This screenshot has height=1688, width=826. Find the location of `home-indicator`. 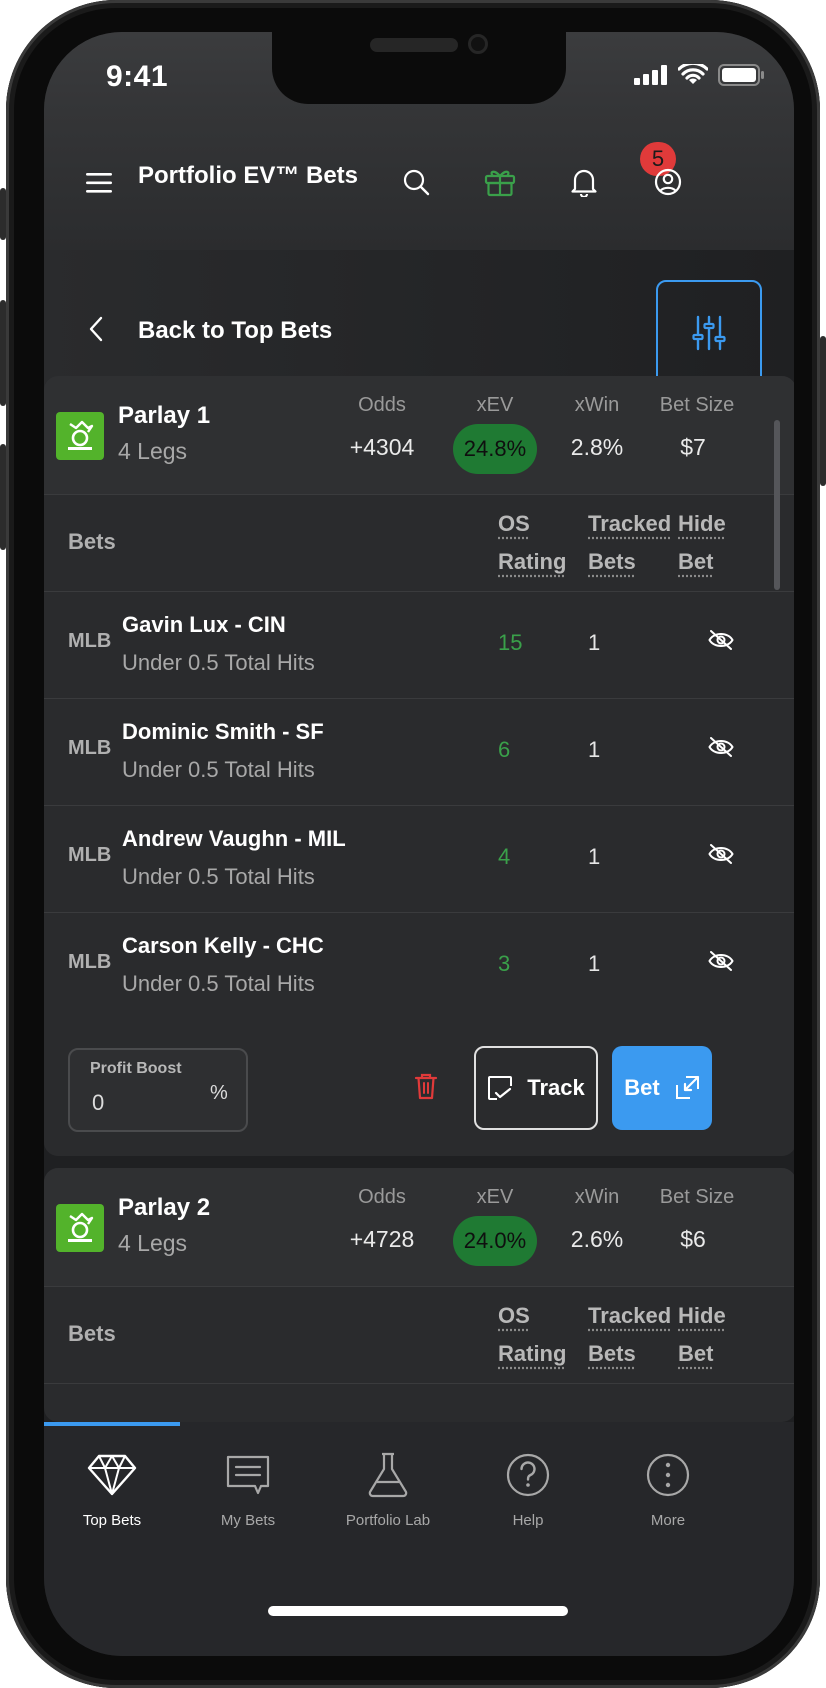

home-indicator is located at coordinates (418, 1611).